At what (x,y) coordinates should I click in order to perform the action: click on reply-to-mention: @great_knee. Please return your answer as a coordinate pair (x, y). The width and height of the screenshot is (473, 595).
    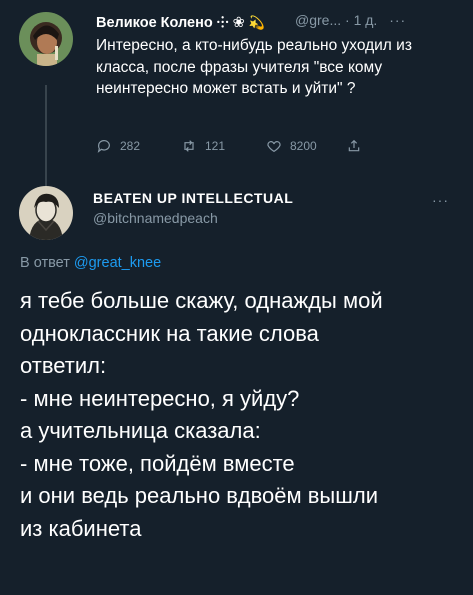
    Looking at the image, I should click on (117, 263).